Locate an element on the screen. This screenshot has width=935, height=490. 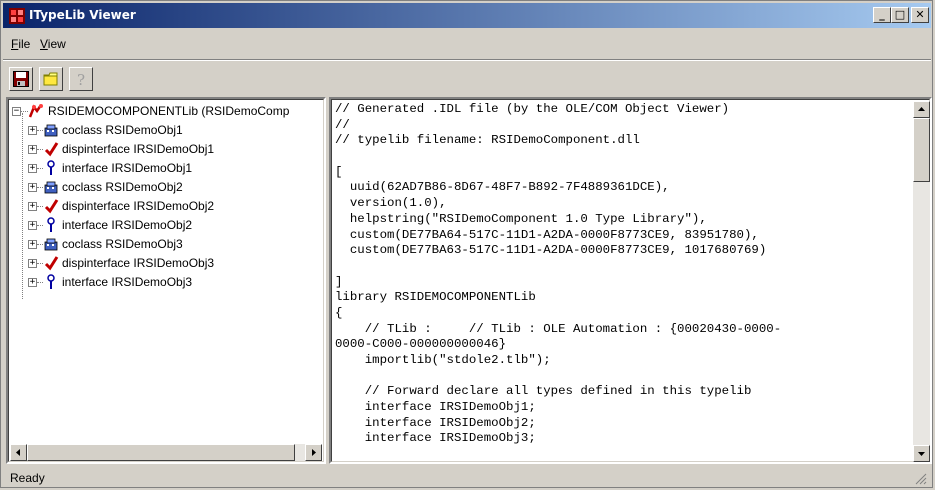
open-folder-icon is located at coordinates (50, 79).